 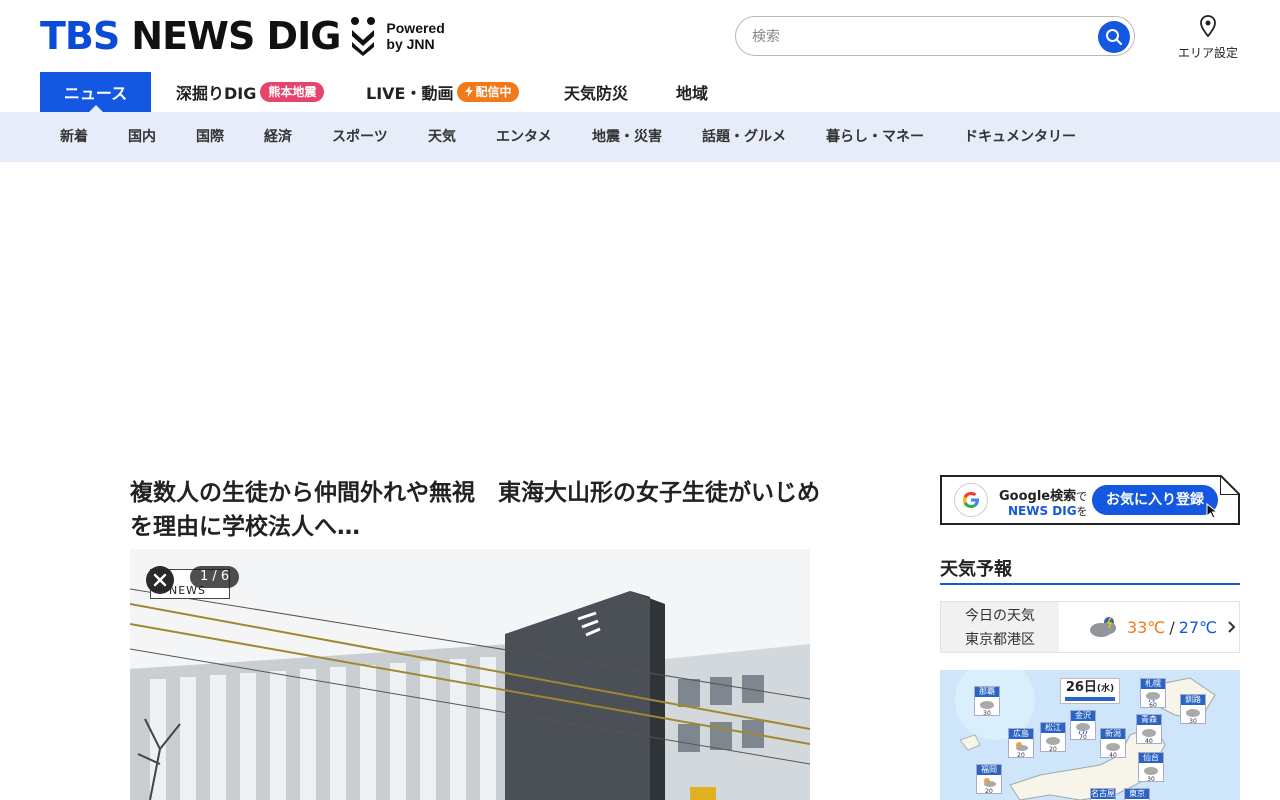 What do you see at coordinates (1155, 500) in the screenshot?
I see `favorite-register-button: お気に入り登録` at bounding box center [1155, 500].